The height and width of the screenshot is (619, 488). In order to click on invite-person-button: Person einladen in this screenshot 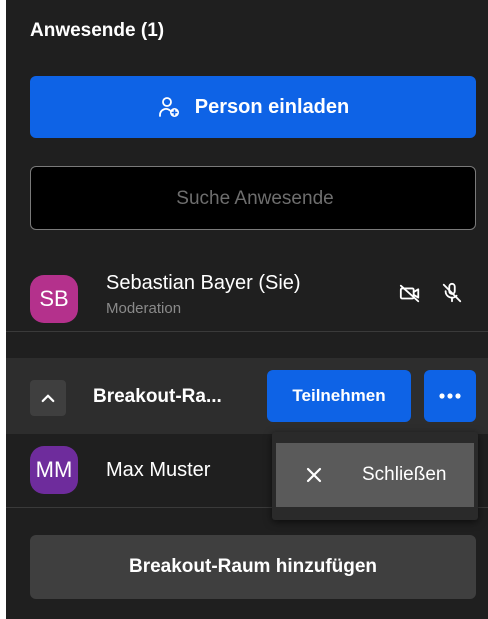, I will do `click(253, 107)`.